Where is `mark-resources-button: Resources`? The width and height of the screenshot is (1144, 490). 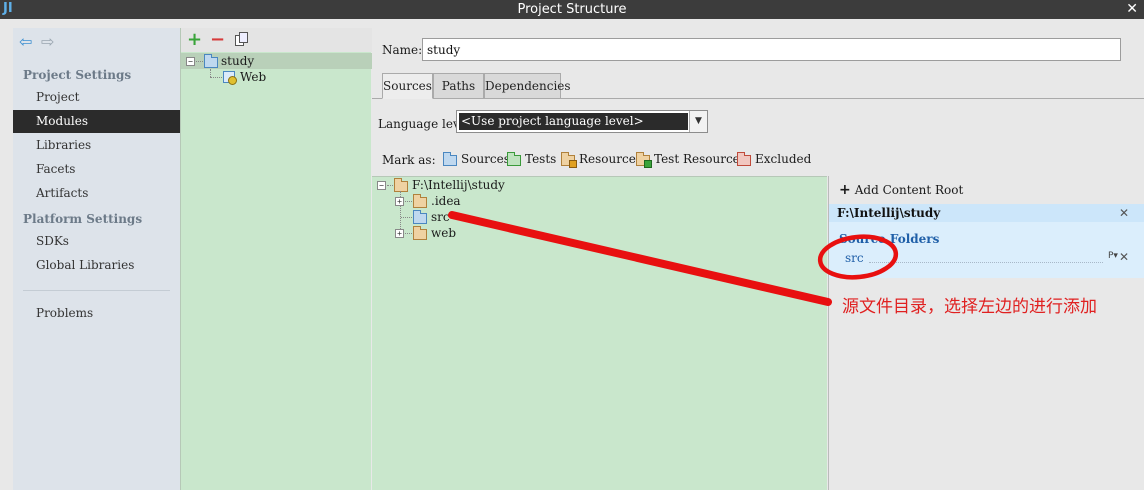 mark-resources-button: Resources is located at coordinates (601, 160).